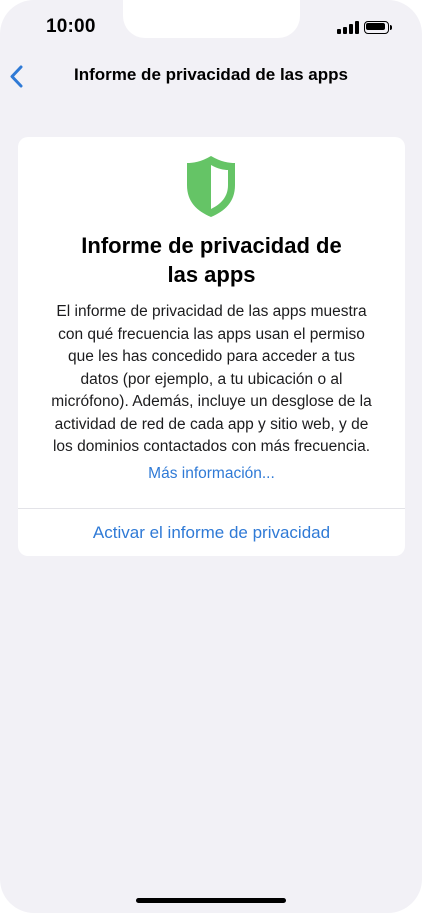 The image size is (422, 913). Describe the element at coordinates (378, 27) in the screenshot. I see `battery-icon` at that location.